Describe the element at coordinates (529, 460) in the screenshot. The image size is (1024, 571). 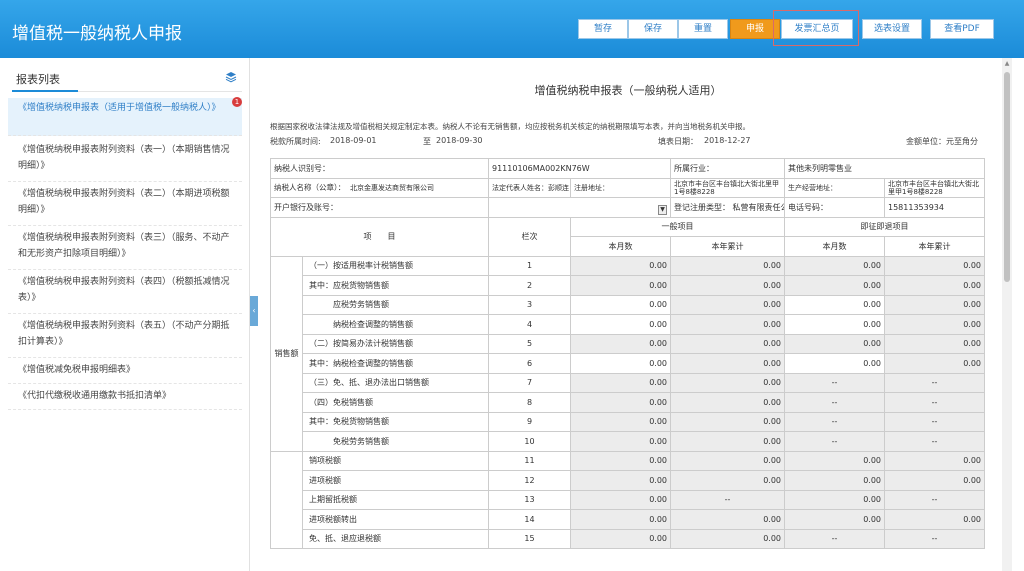
I see `row-line: 11` at that location.